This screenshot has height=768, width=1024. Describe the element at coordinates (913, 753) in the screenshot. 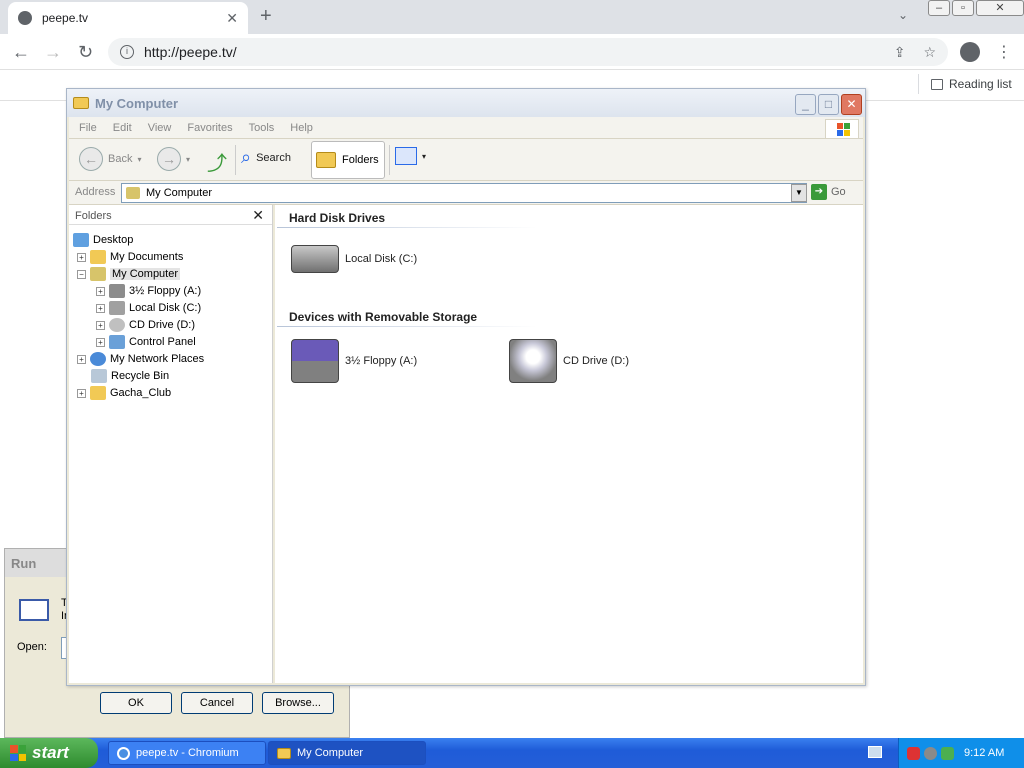

I see `antivirus-icon` at that location.